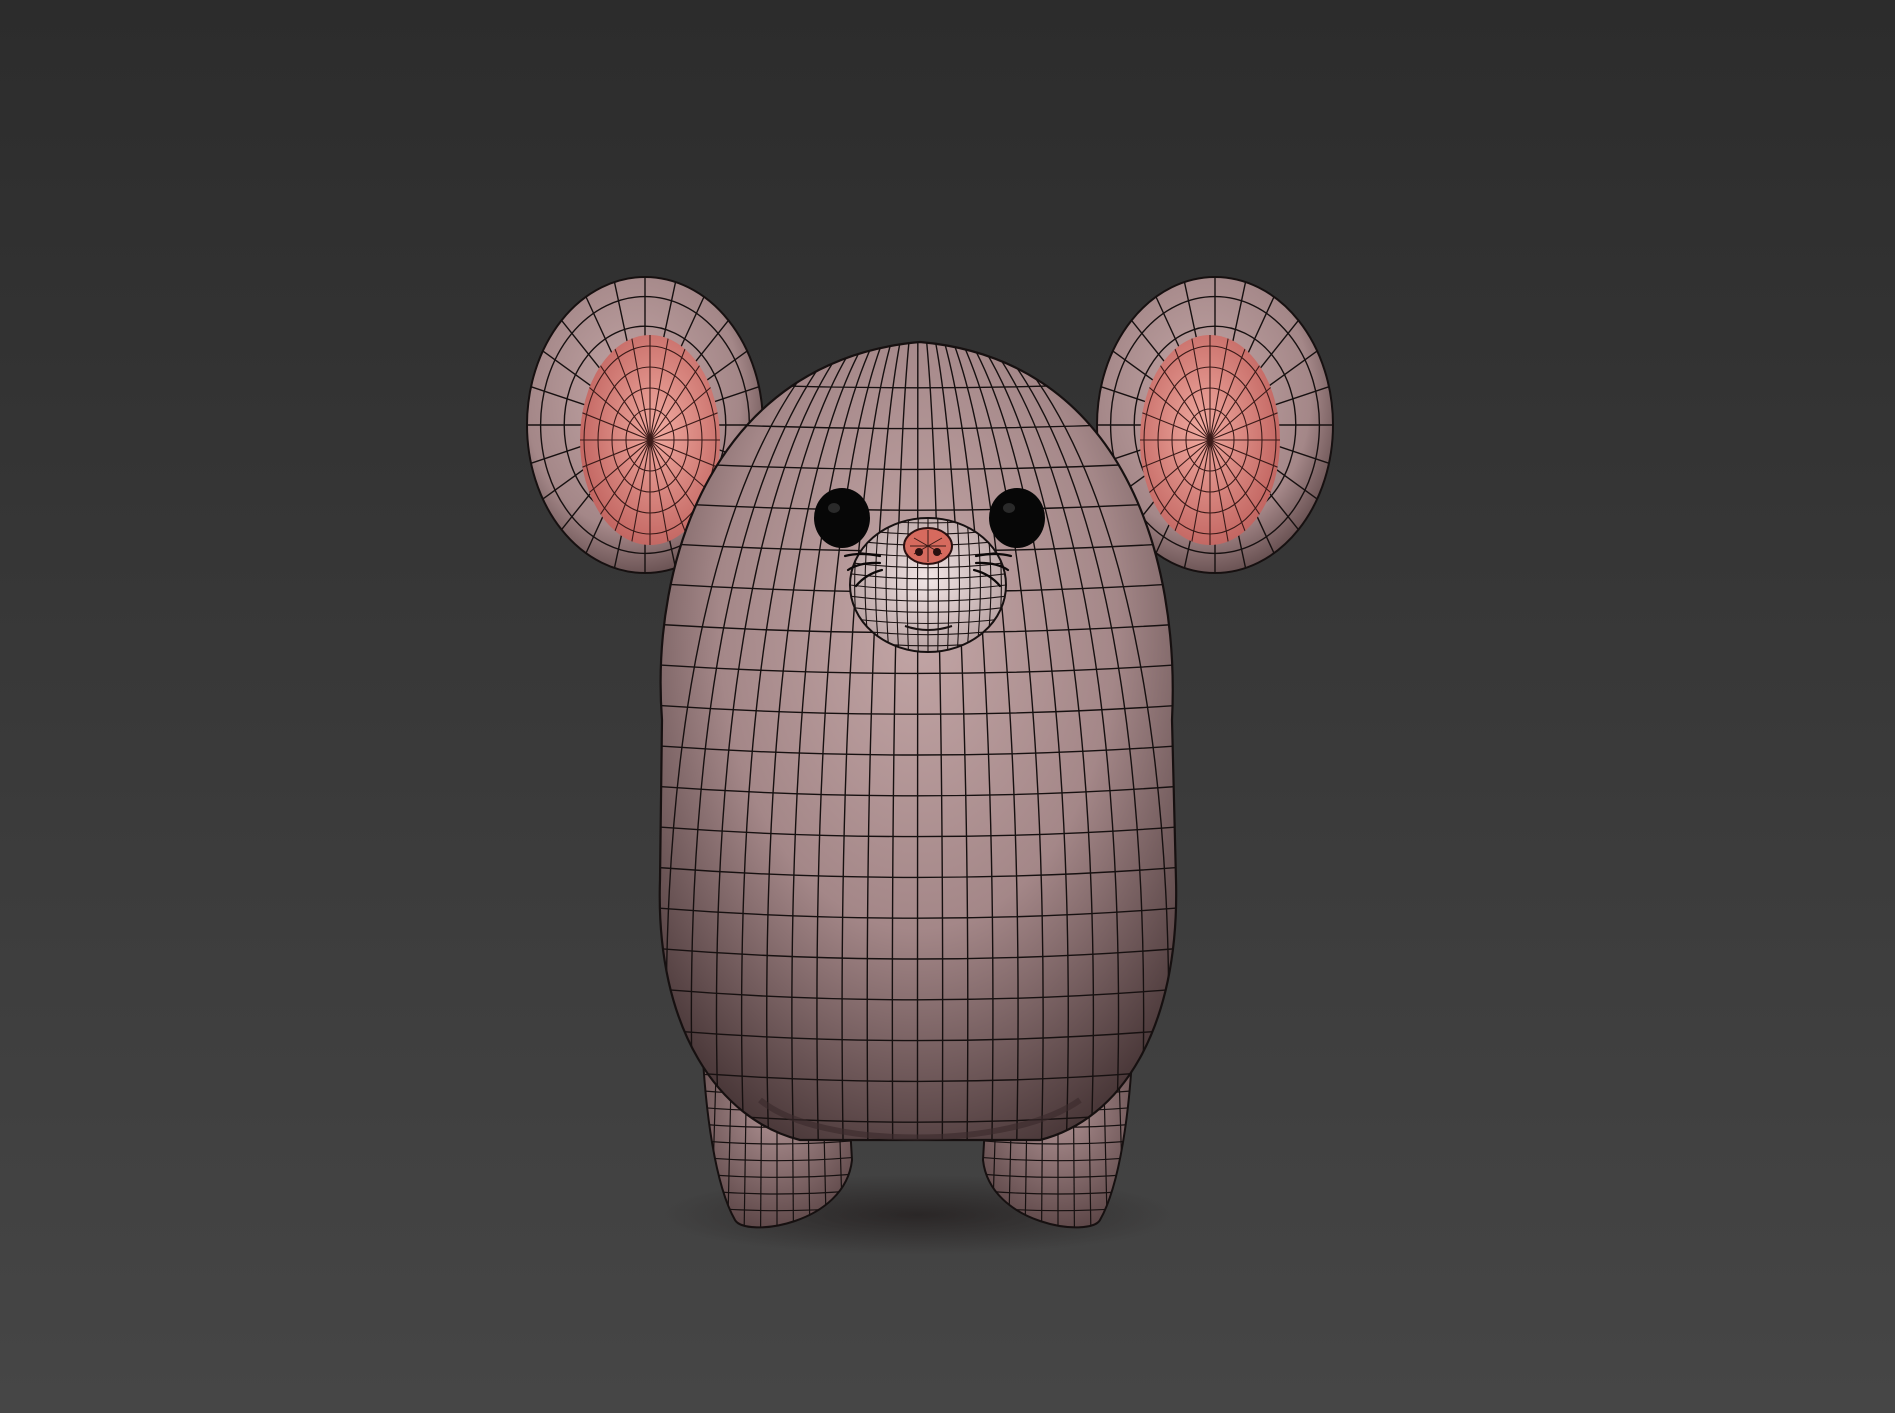 This screenshot has width=1895, height=1413. What do you see at coordinates (1017, 518) in the screenshot?
I see `right-eye` at bounding box center [1017, 518].